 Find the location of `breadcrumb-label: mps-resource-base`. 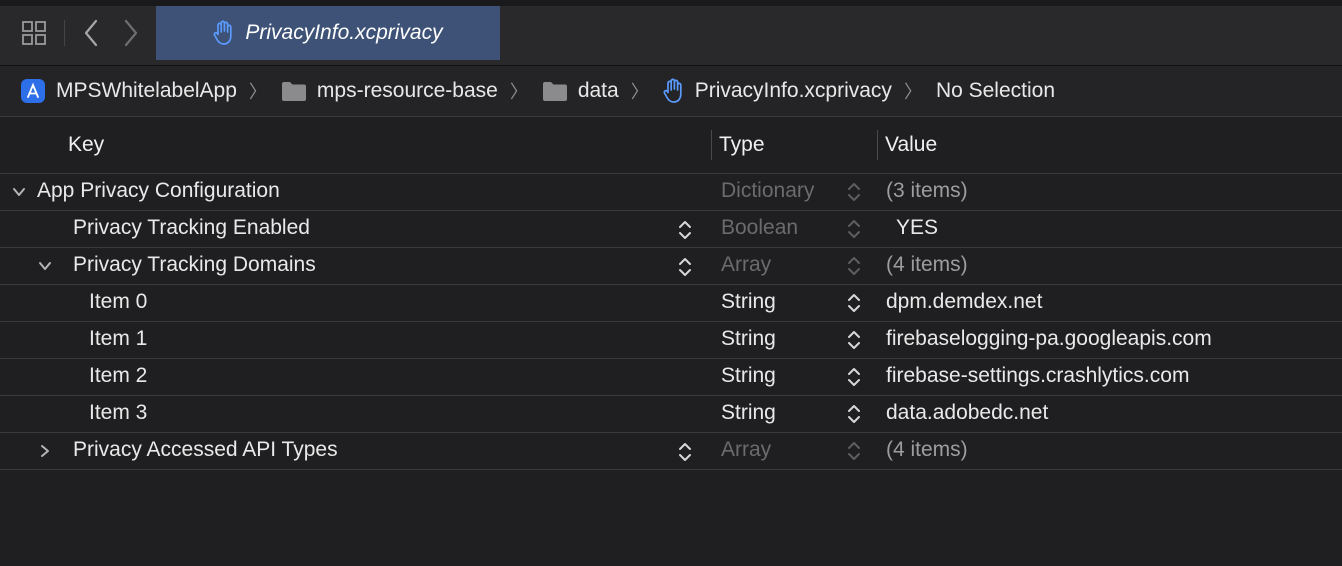

breadcrumb-label: mps-resource-base is located at coordinates (407, 90).